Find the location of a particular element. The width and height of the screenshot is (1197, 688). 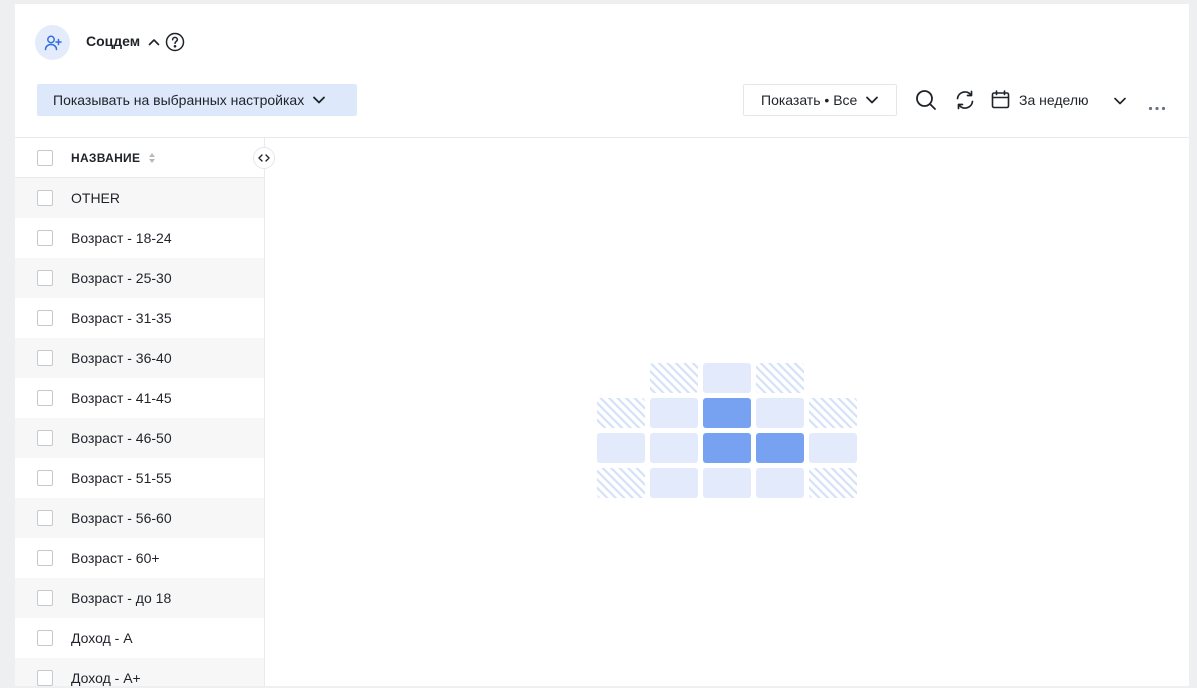

table-row: Возраст - 36-40 is located at coordinates (139, 358).